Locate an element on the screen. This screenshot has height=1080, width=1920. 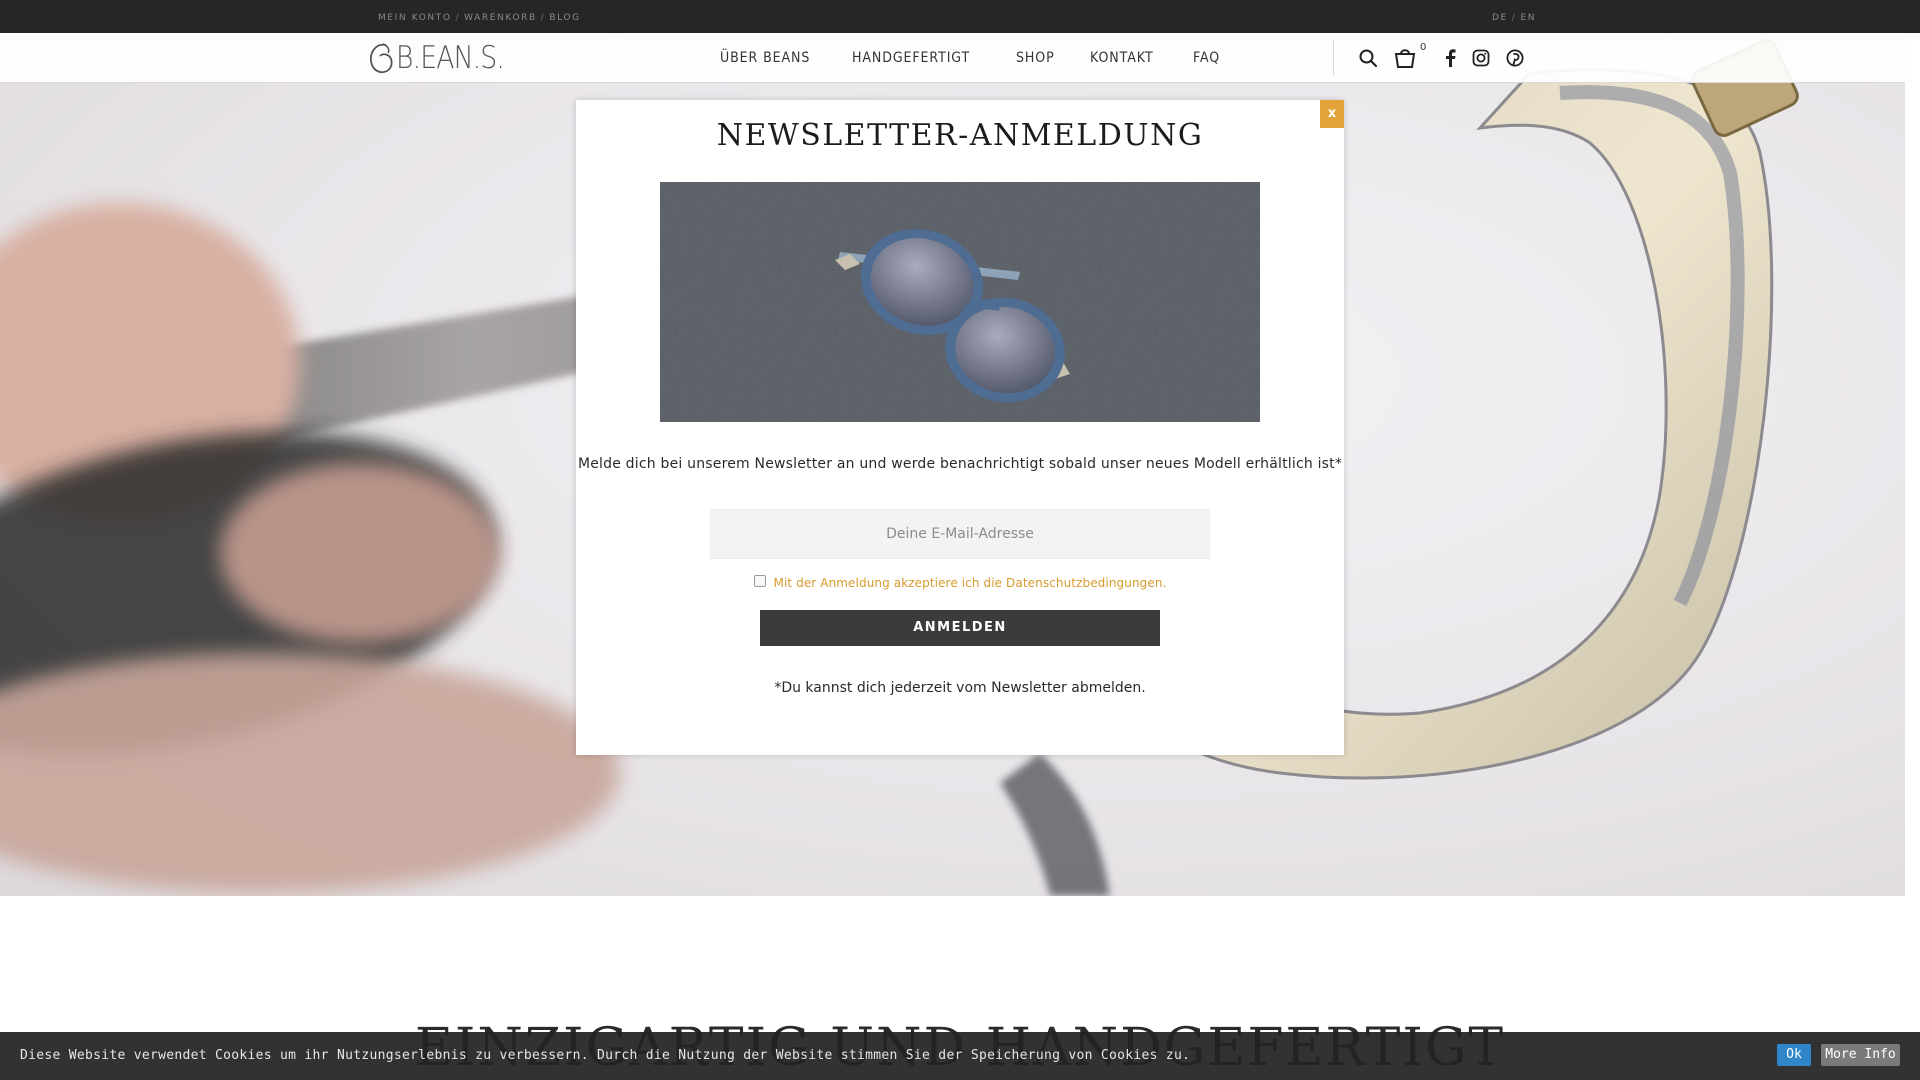
email-field is located at coordinates (960, 534).